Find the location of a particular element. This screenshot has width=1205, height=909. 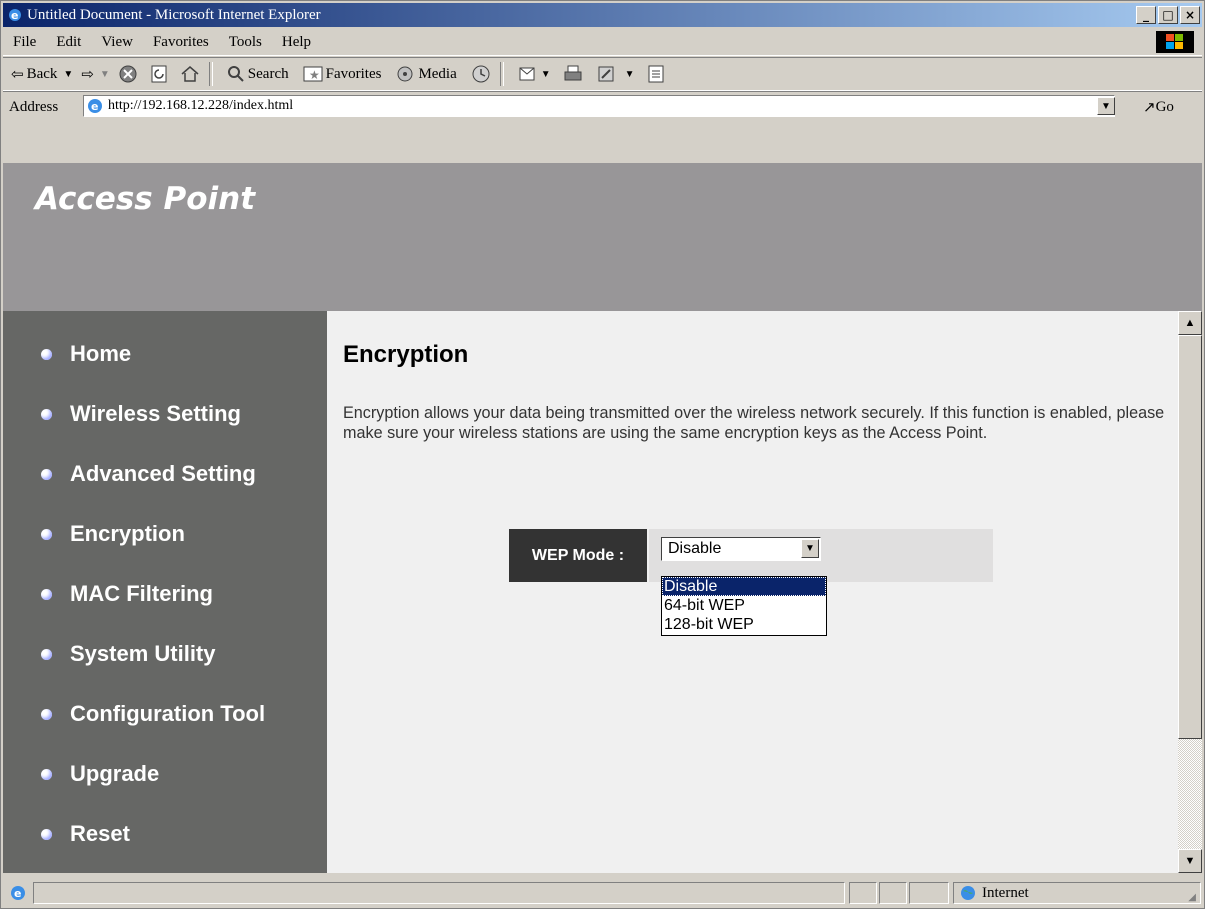

menu-edit: Edit is located at coordinates (68, 42).